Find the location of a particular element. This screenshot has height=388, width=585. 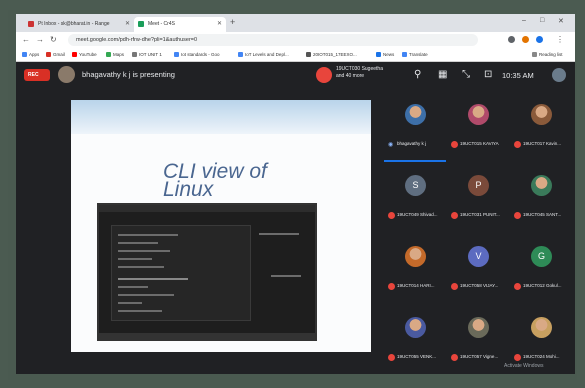

maps-icon is located at coordinates (108, 54).